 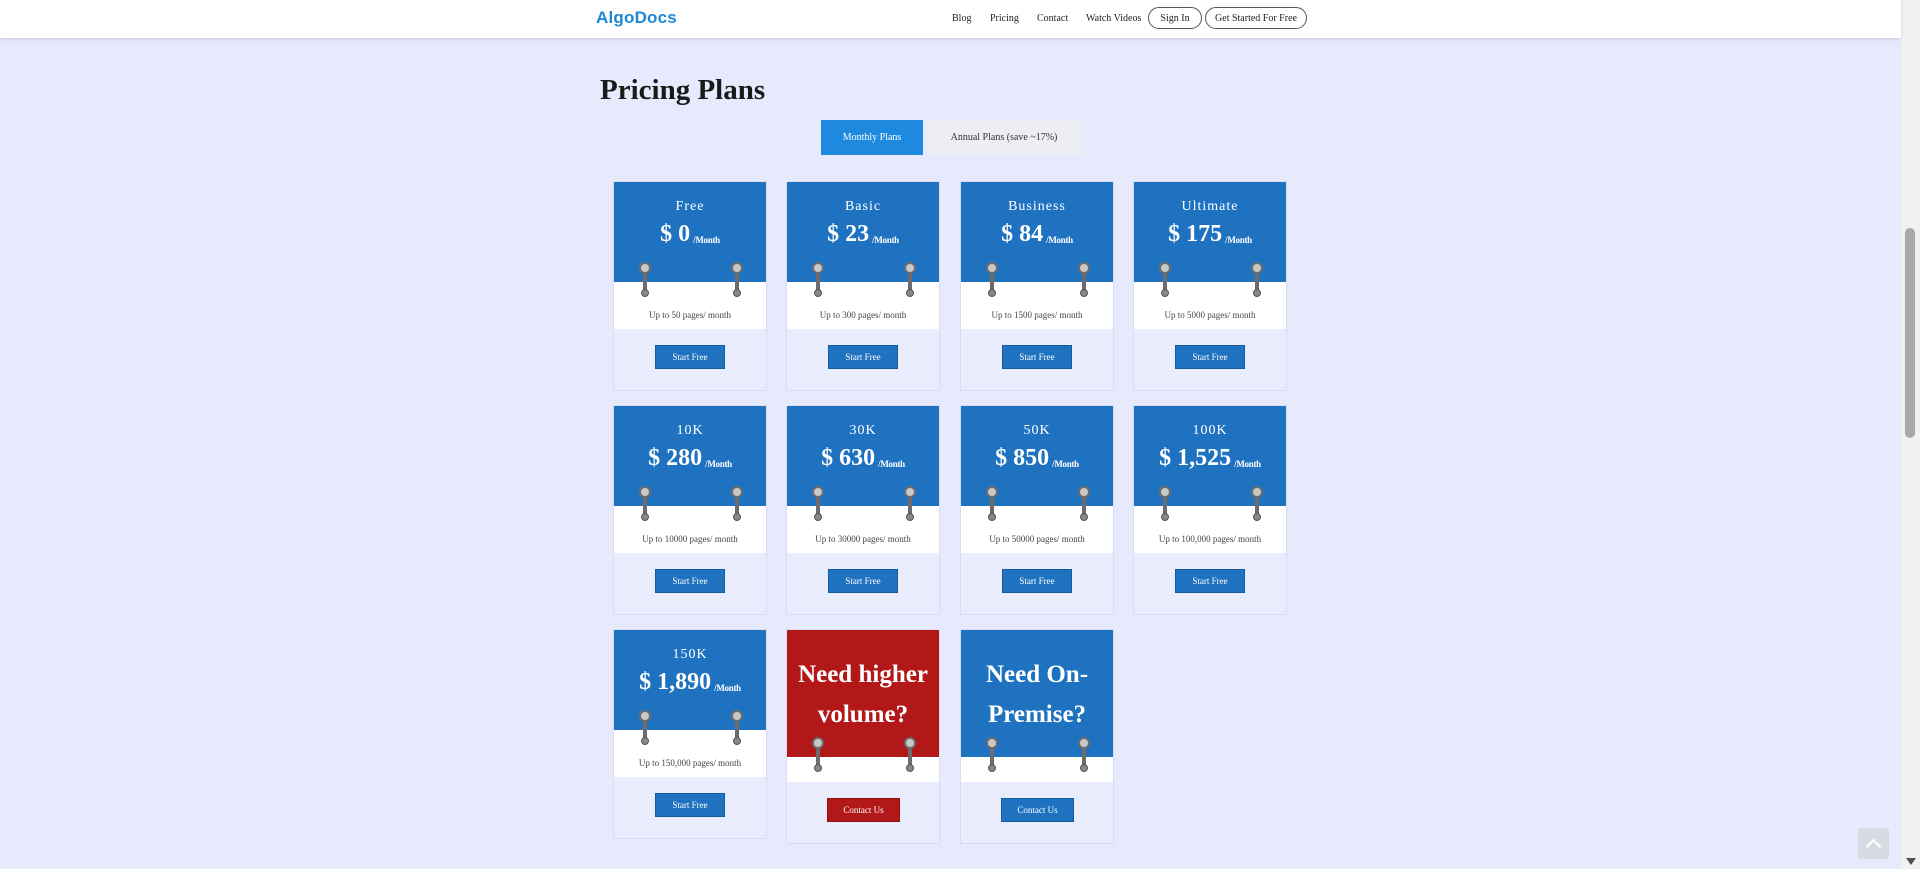 What do you see at coordinates (1022, 234) in the screenshot?
I see `plan-price: $ 84` at bounding box center [1022, 234].